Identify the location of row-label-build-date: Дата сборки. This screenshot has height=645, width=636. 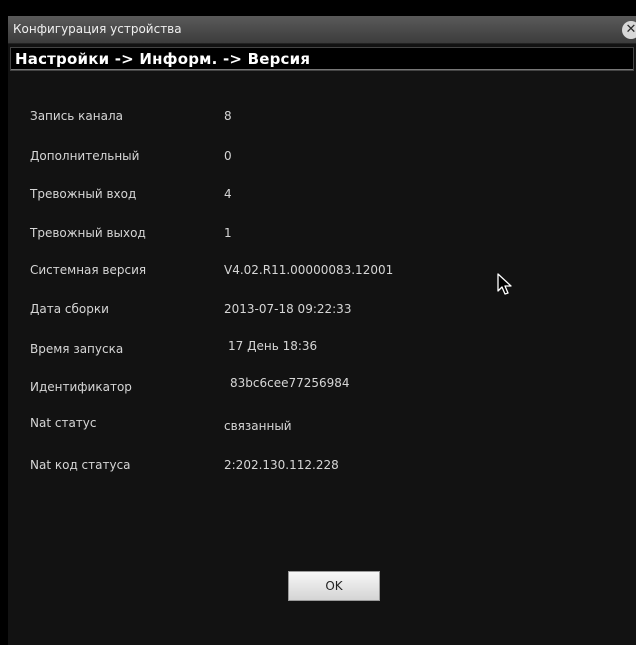
(69, 309).